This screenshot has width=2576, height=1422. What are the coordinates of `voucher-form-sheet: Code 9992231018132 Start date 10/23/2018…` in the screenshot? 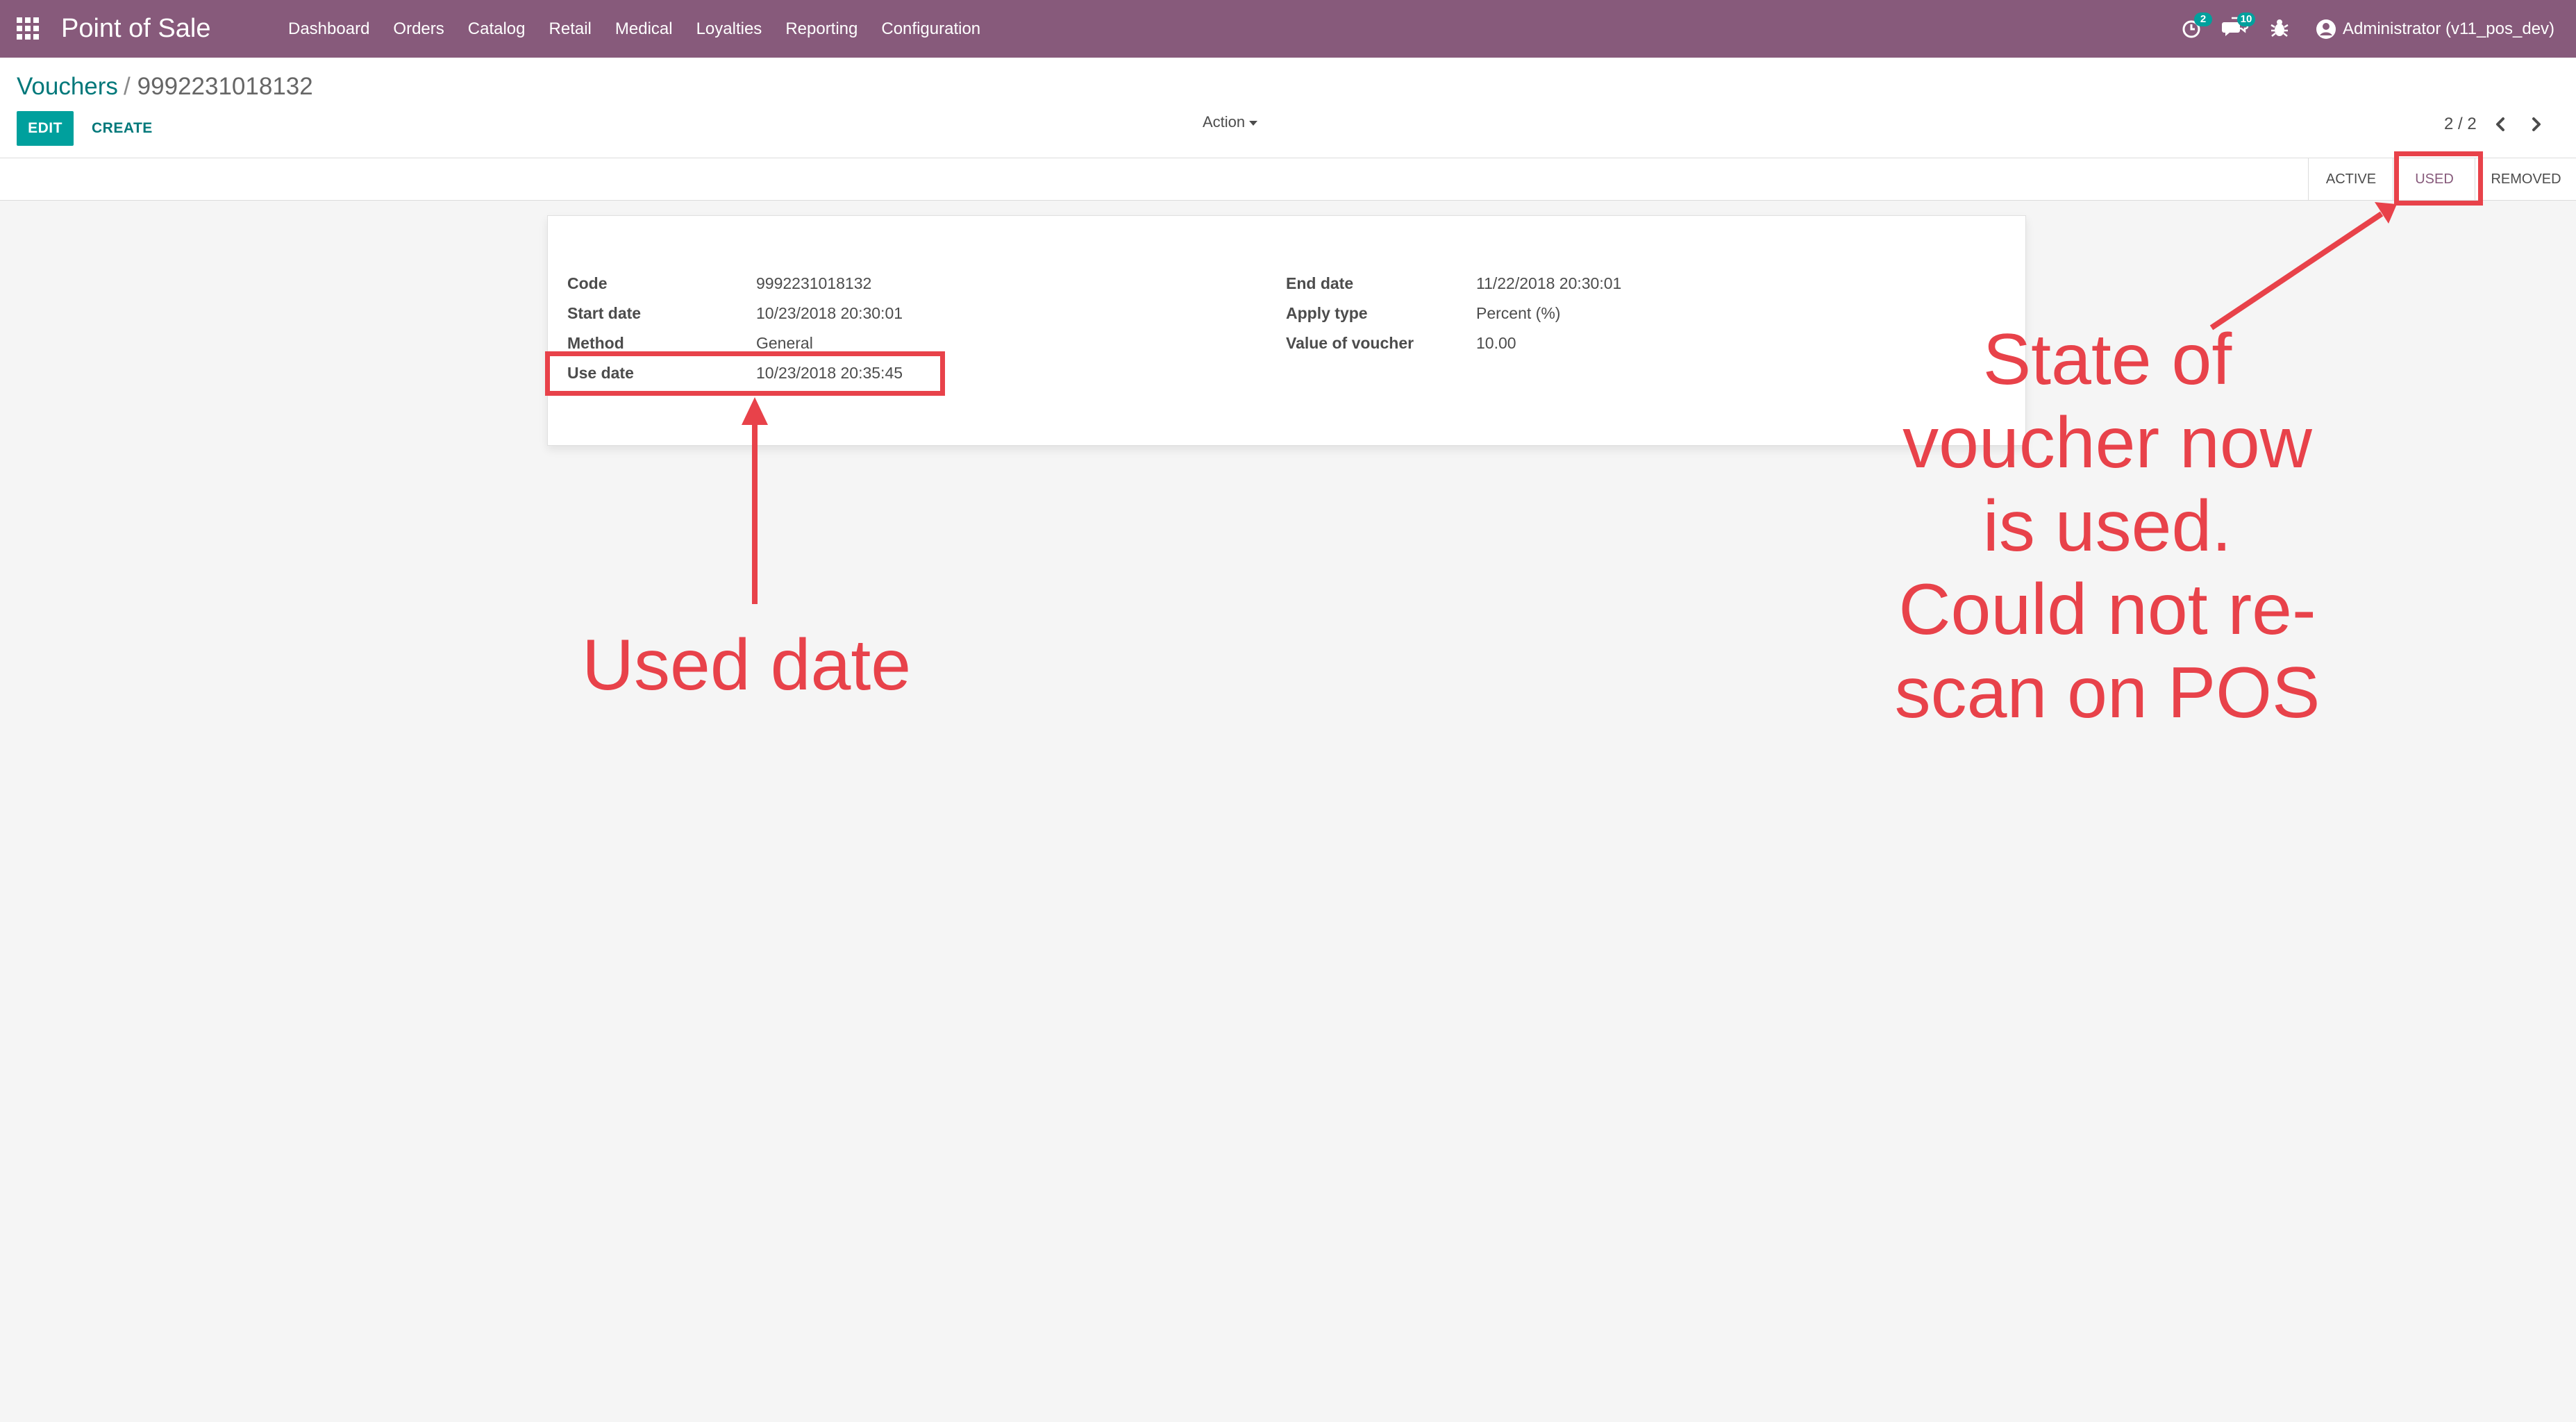 It's located at (1286, 330).